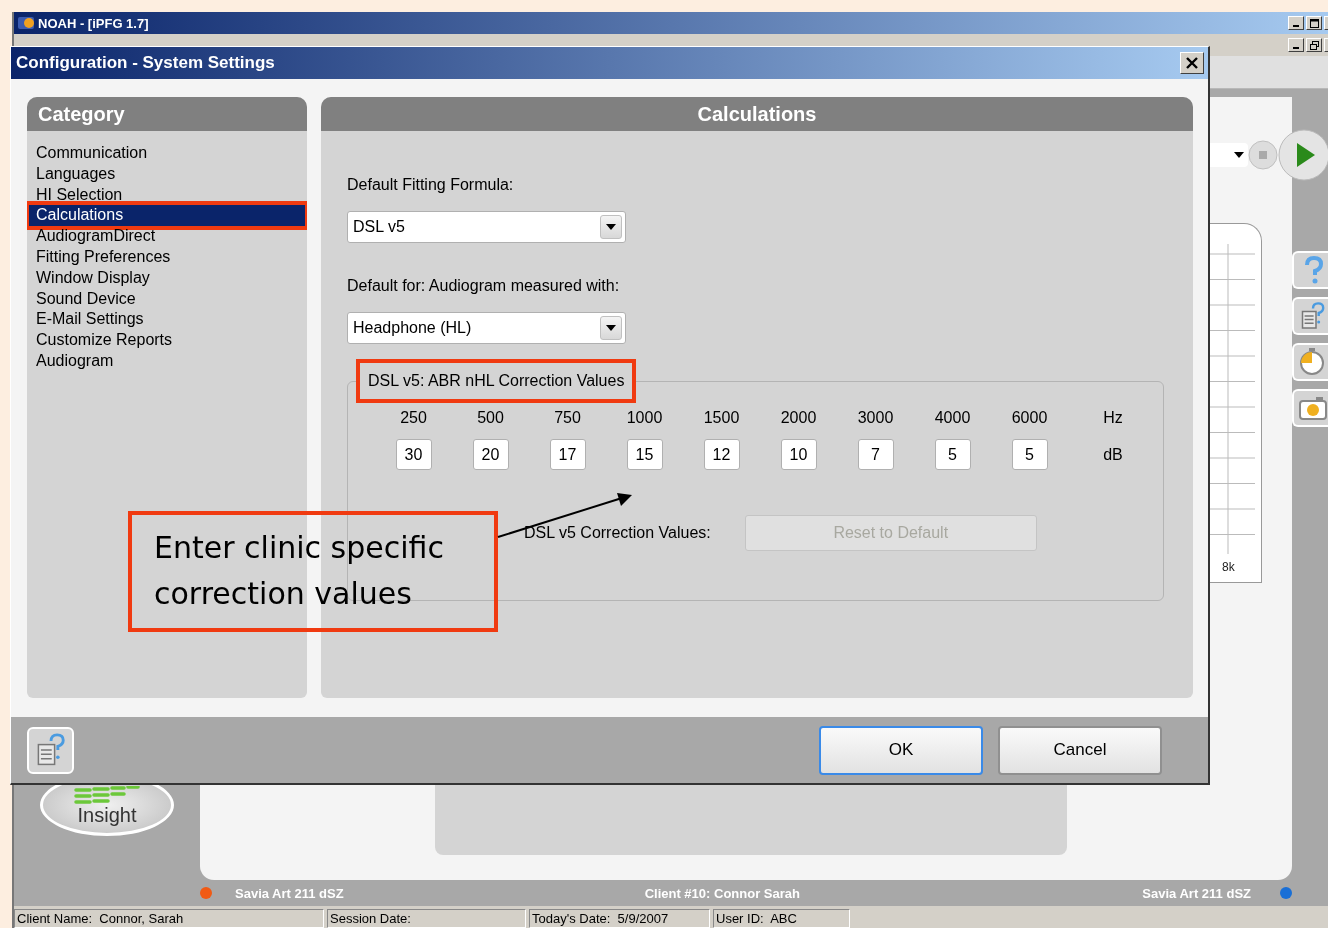 This screenshot has height=928, width=1328. I want to click on unit-label: Hz, so click(1113, 418).